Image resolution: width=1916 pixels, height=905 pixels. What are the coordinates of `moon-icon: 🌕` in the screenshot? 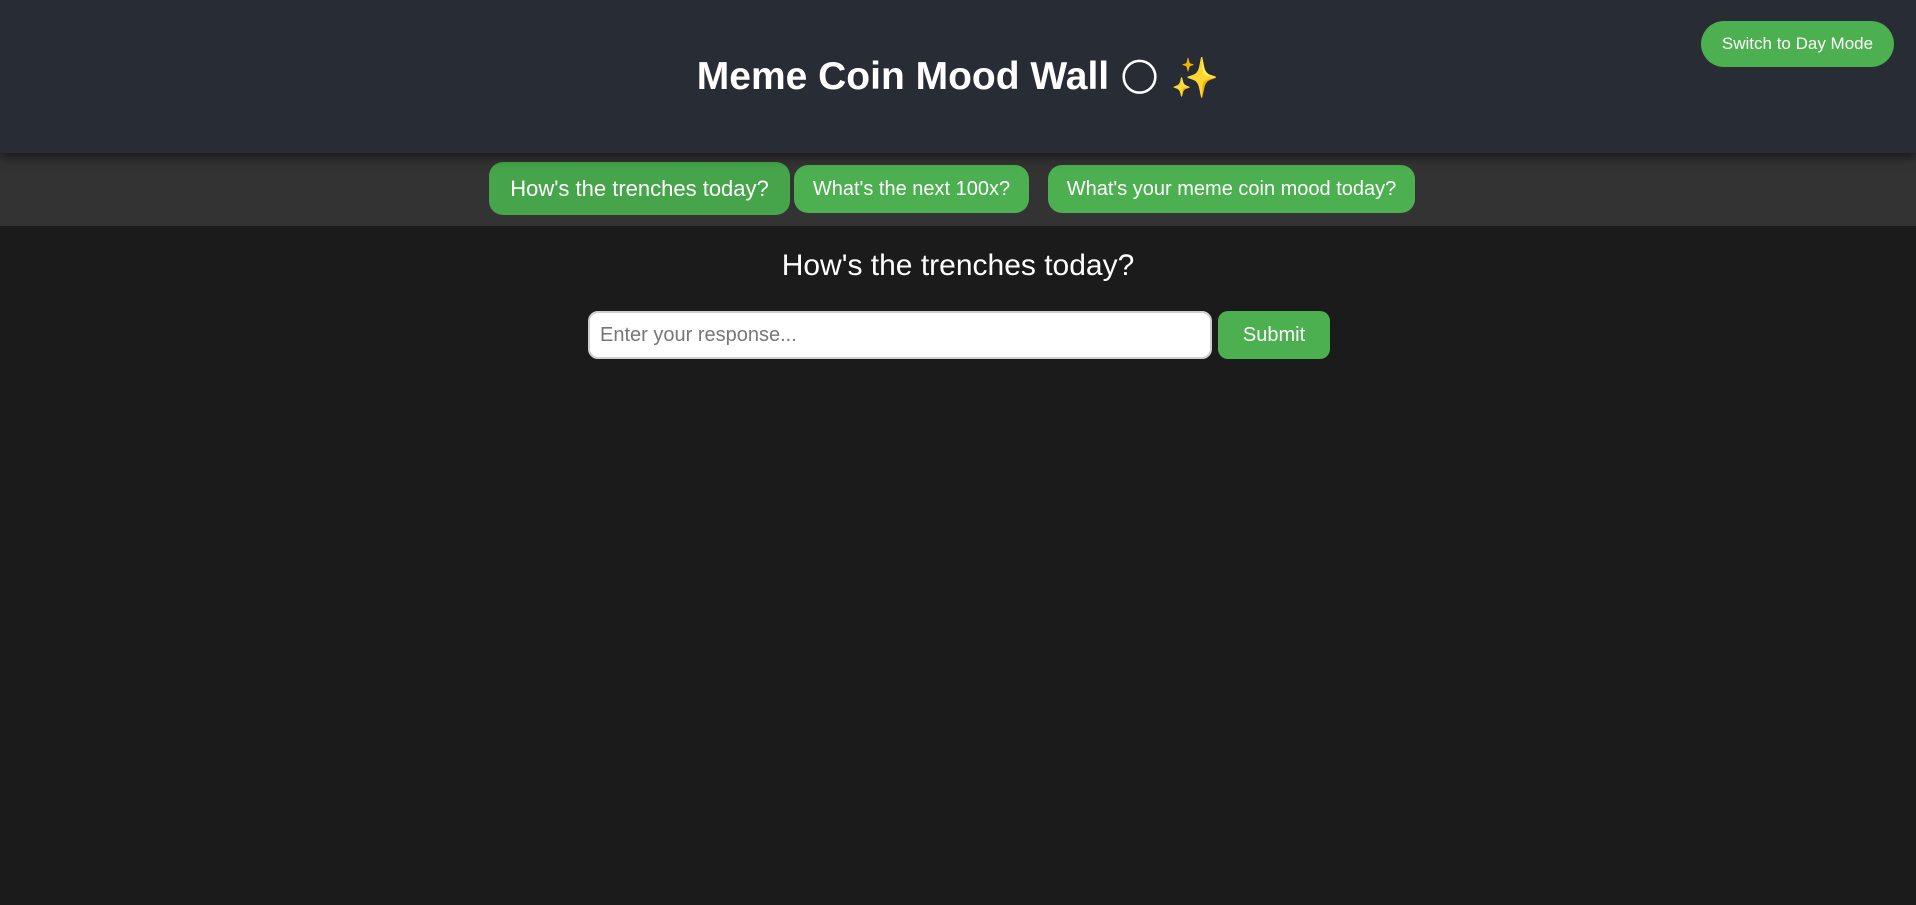 It's located at (1139, 78).